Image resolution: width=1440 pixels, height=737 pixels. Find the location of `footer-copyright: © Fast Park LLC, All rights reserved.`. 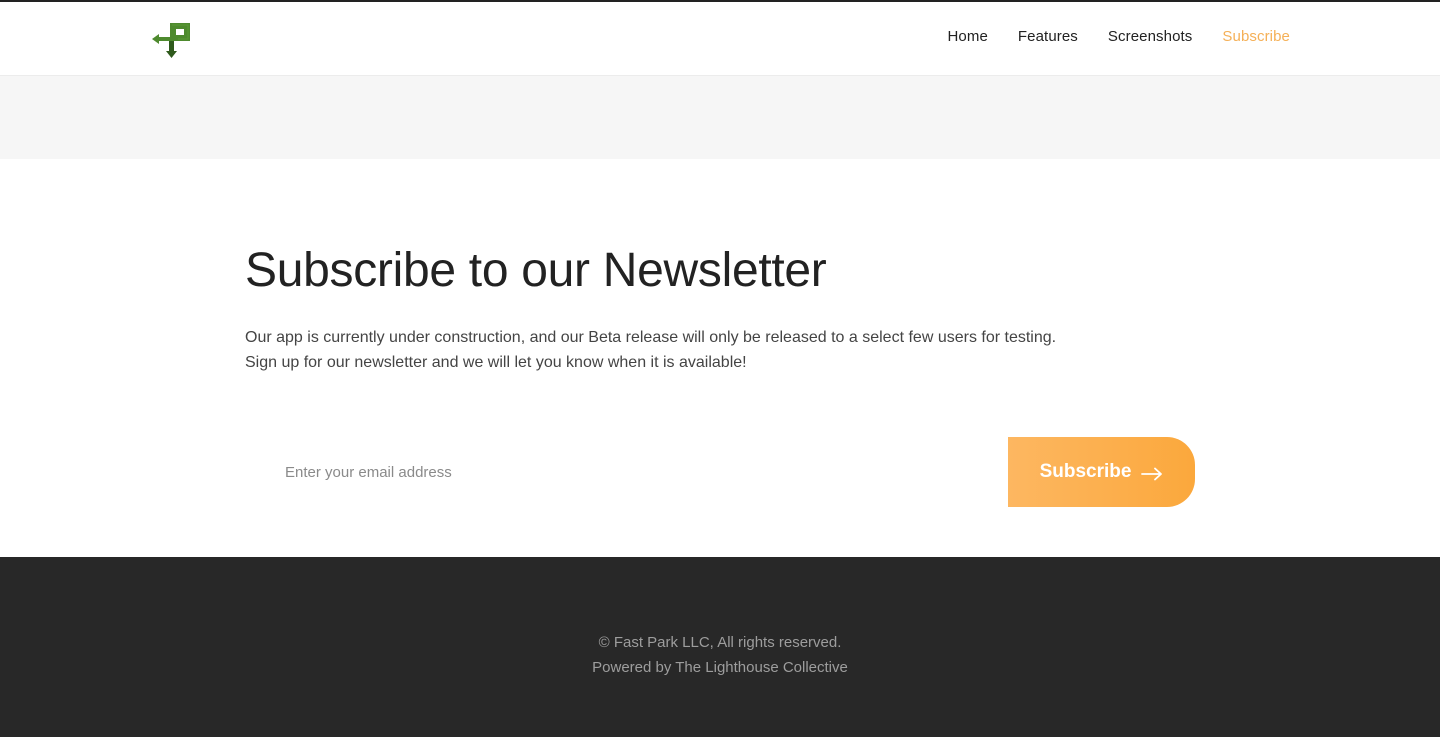

footer-copyright: © Fast Park LLC, All rights reserved. is located at coordinates (720, 642).